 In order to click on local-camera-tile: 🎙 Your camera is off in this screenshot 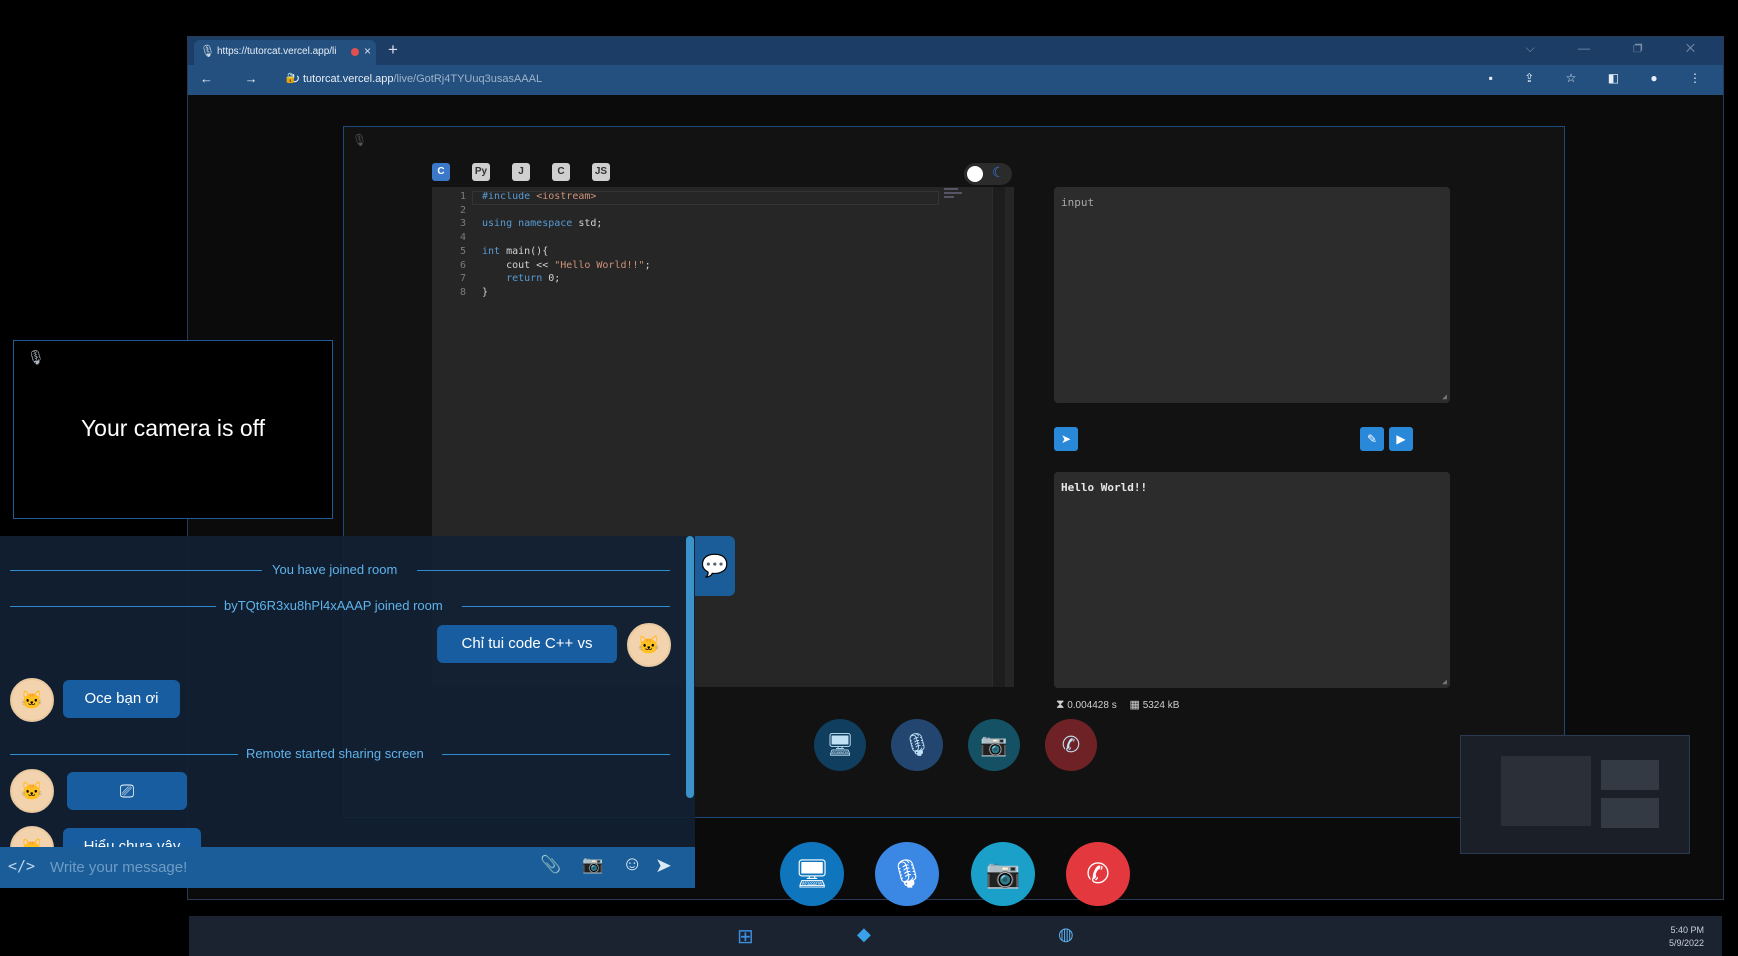, I will do `click(173, 429)`.